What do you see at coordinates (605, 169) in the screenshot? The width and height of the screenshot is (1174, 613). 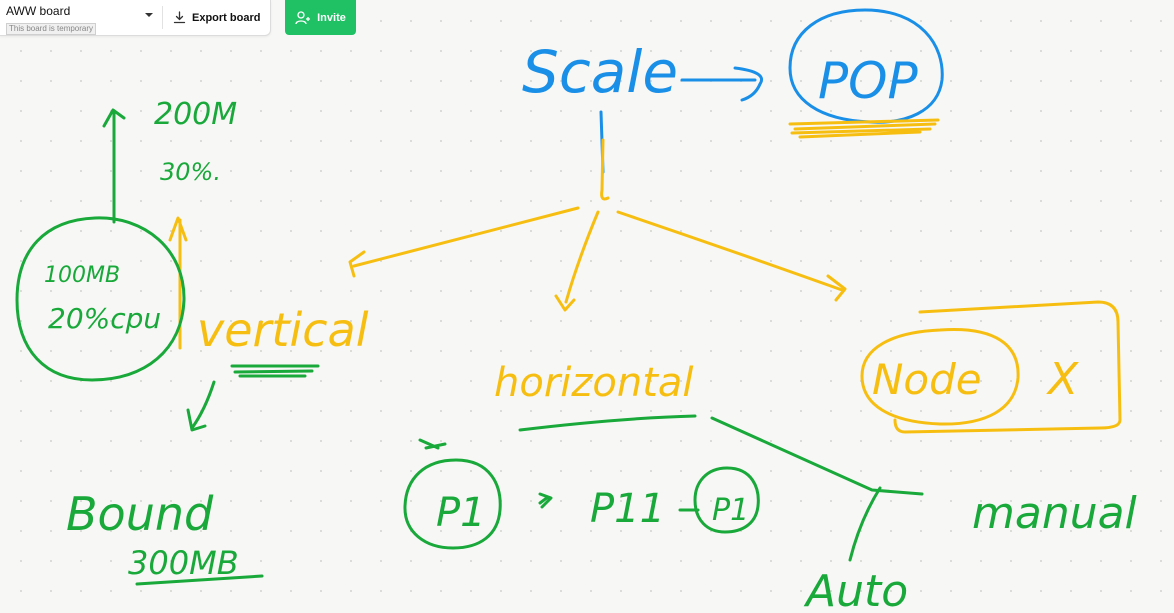 I see `sketch-branch-root` at bounding box center [605, 169].